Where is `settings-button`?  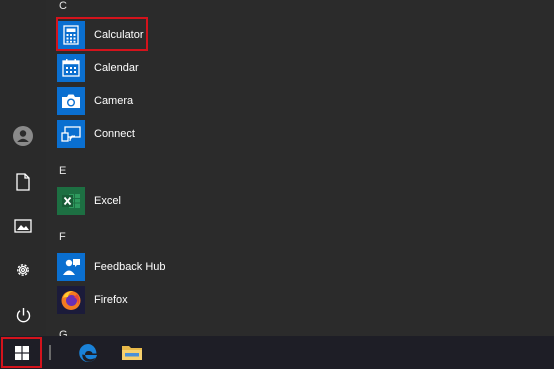
settings-button is located at coordinates (23, 270).